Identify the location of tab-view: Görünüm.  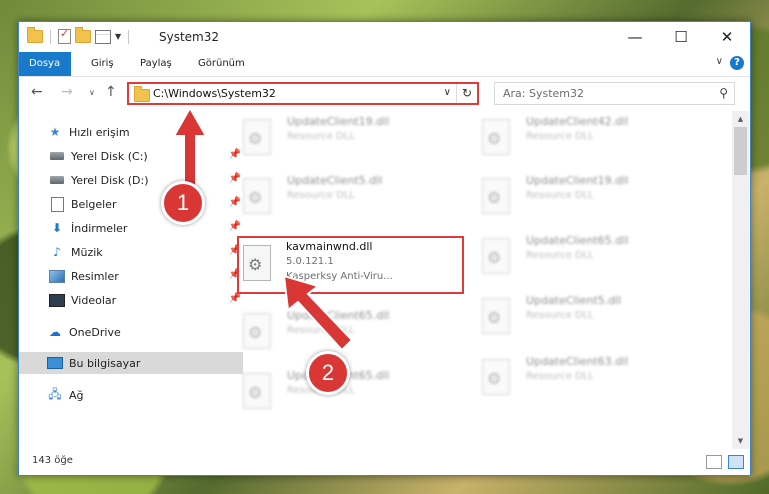
(221, 64).